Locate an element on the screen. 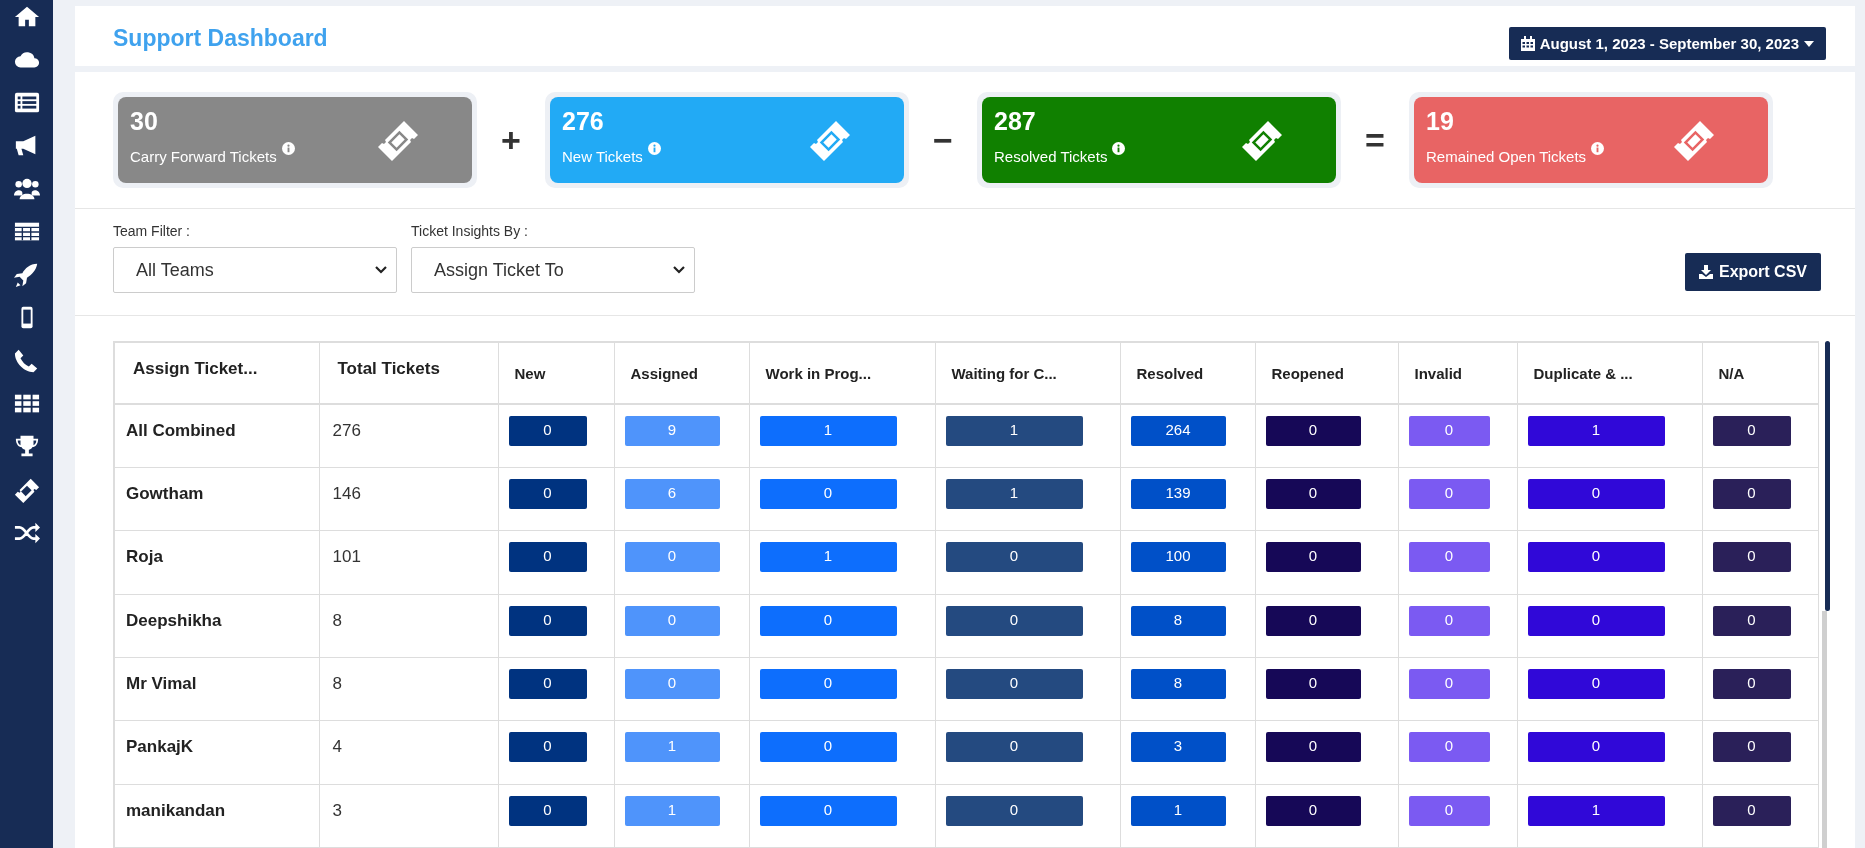 Image resolution: width=1865 pixels, height=848 pixels. users-icon is located at coordinates (26, 189).